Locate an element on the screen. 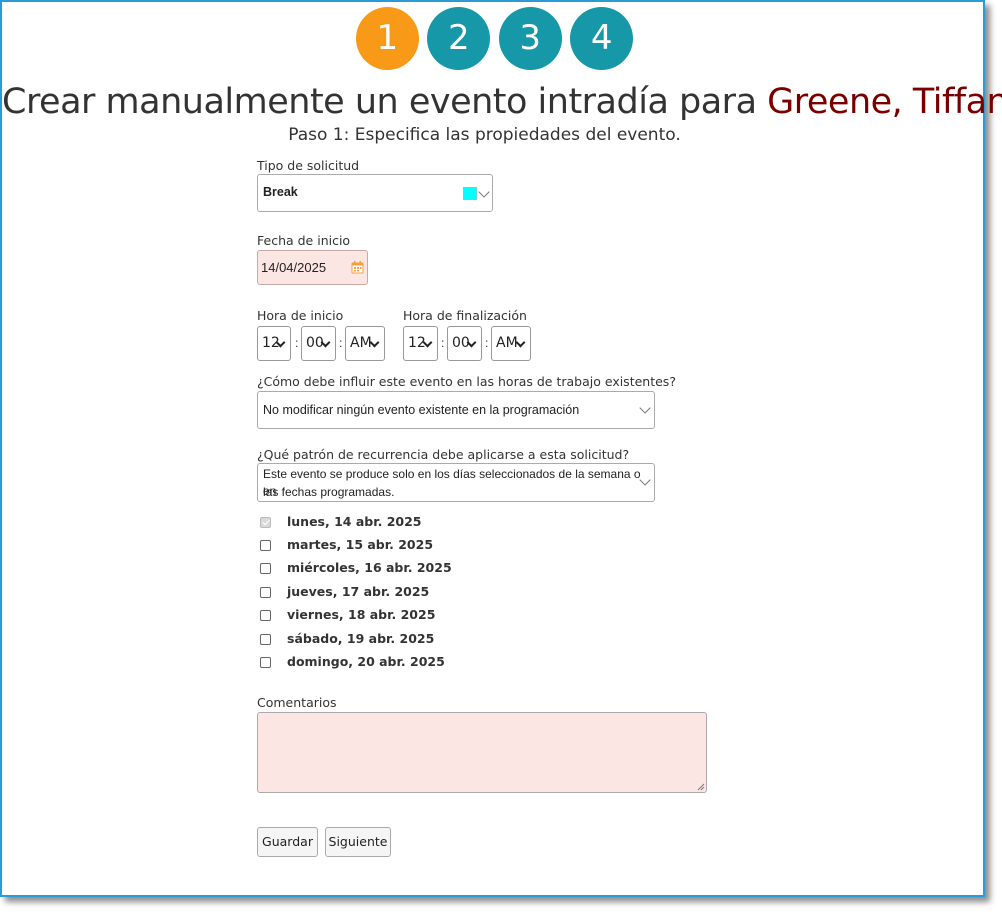 The height and width of the screenshot is (914, 1002). end-hour-select: 12 is located at coordinates (420, 343).